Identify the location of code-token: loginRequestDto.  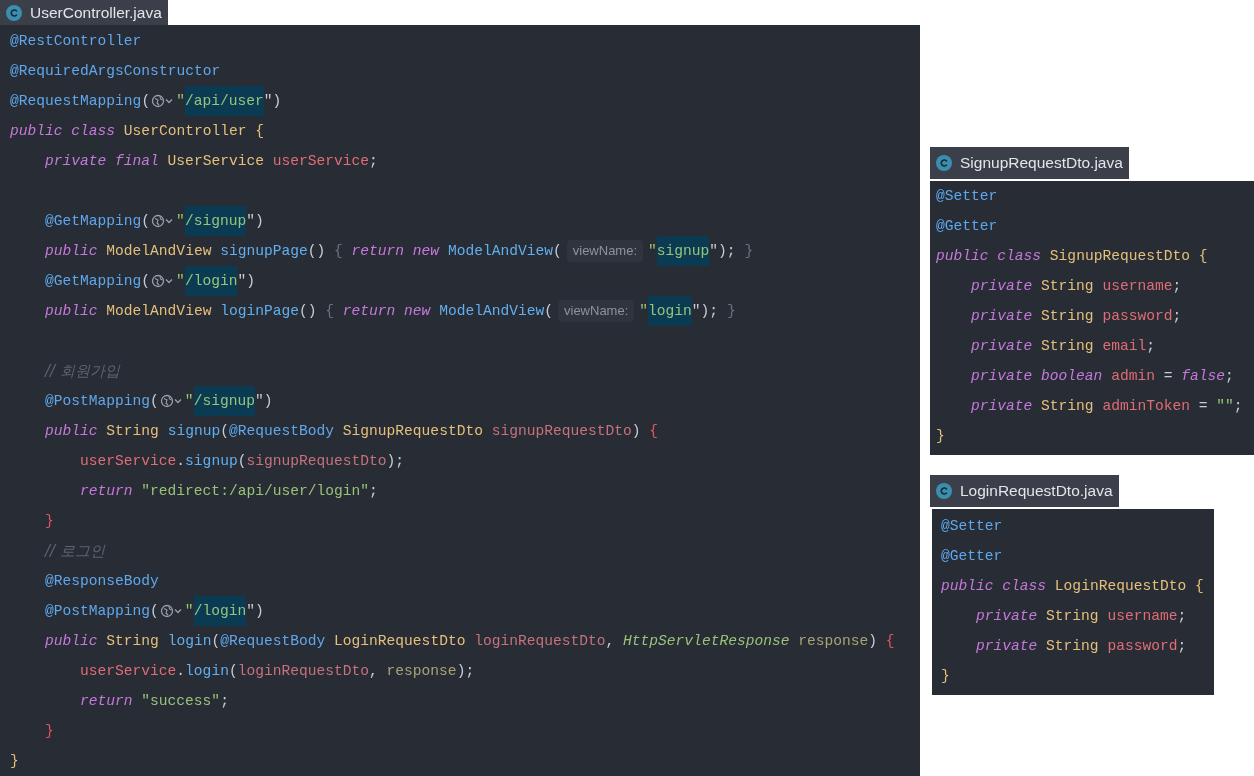
(303, 671).